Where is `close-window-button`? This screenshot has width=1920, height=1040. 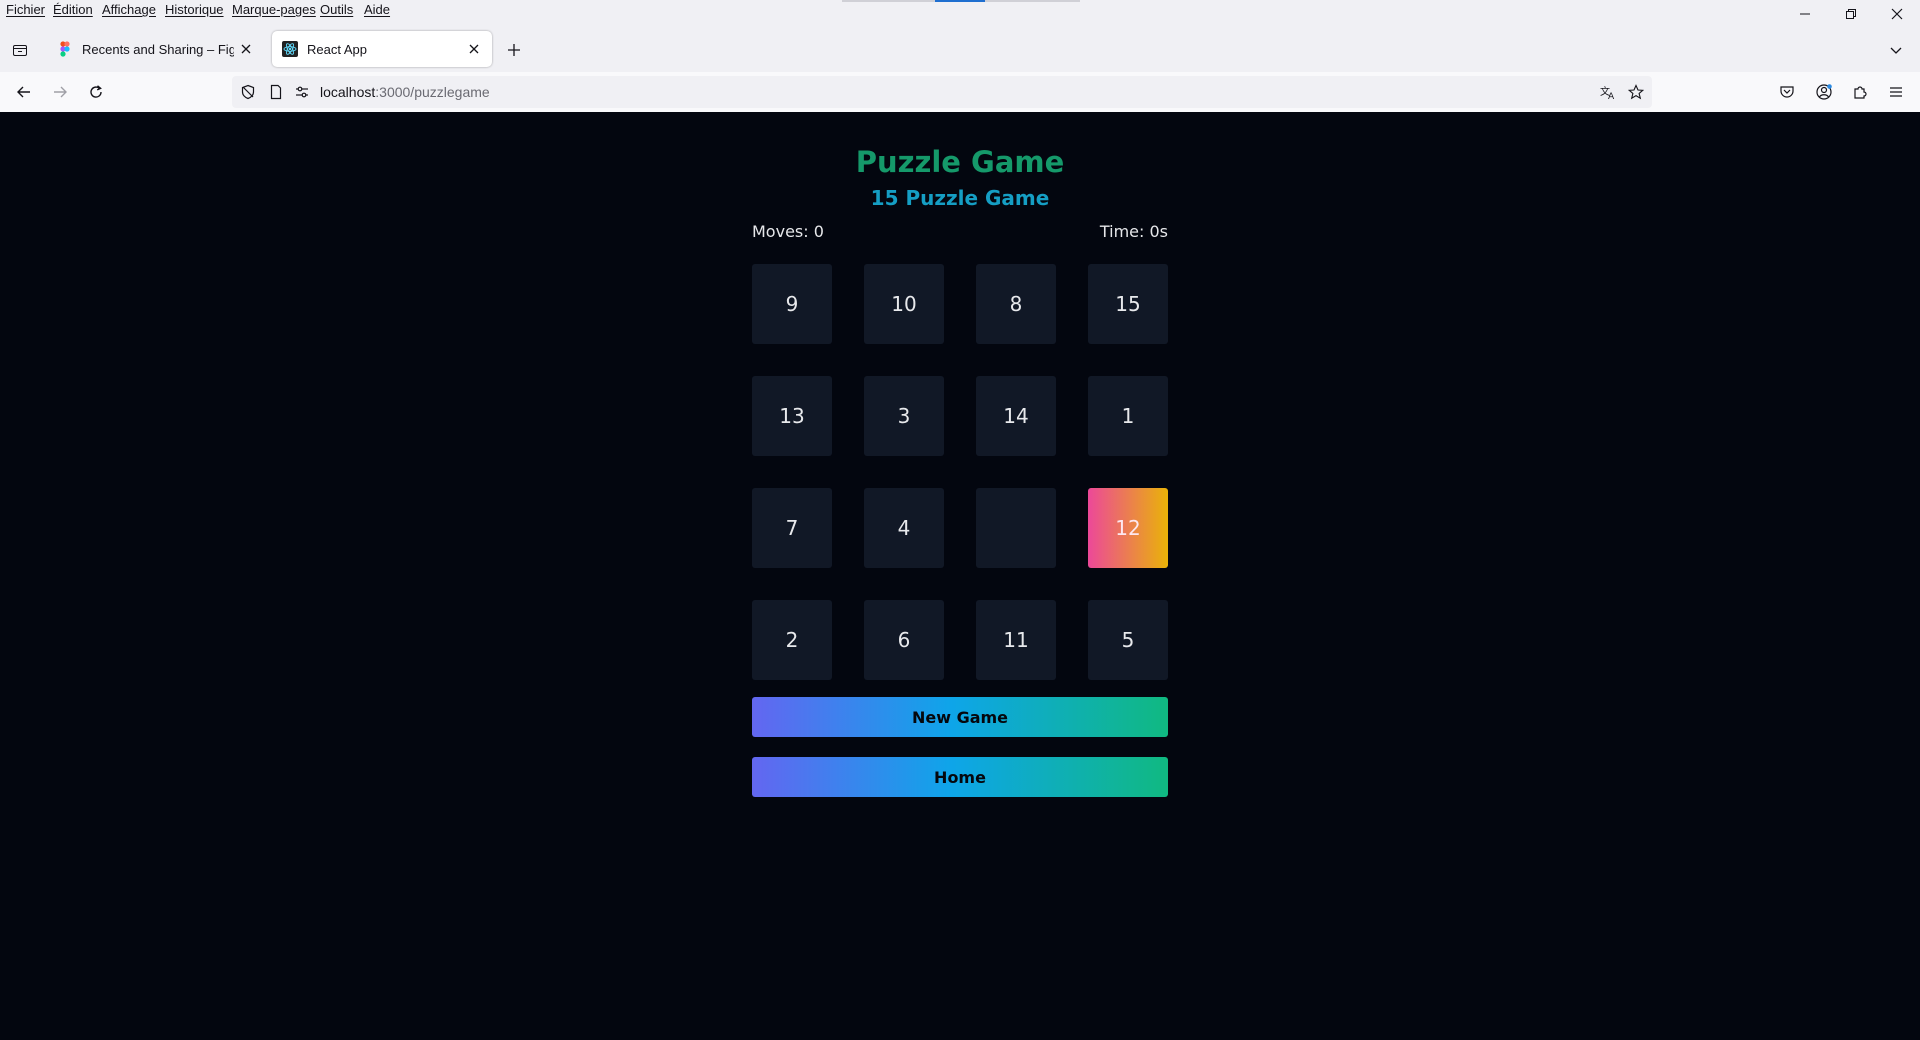
close-window-button is located at coordinates (1897, 14).